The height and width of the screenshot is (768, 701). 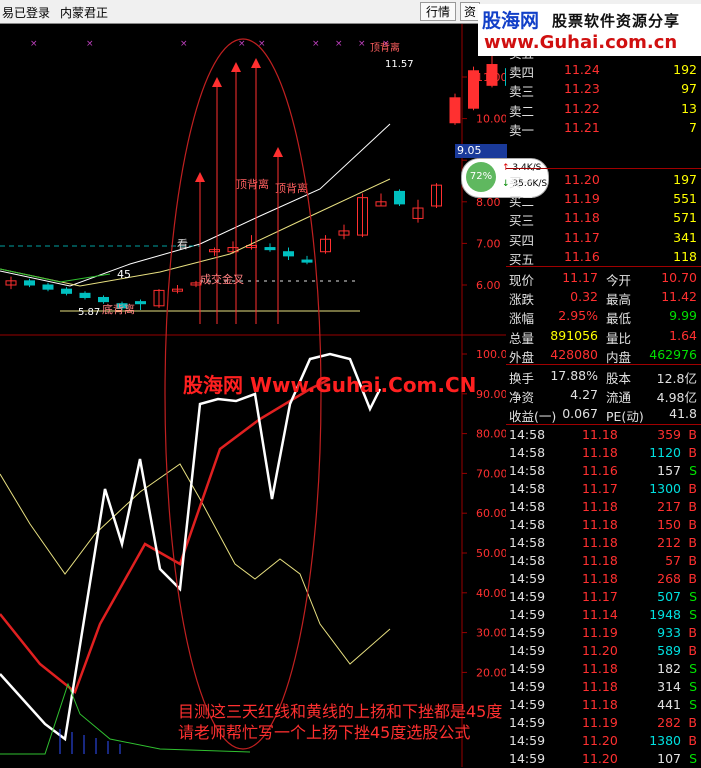 I want to click on logo-text: 股海网, so click(x=511, y=21).